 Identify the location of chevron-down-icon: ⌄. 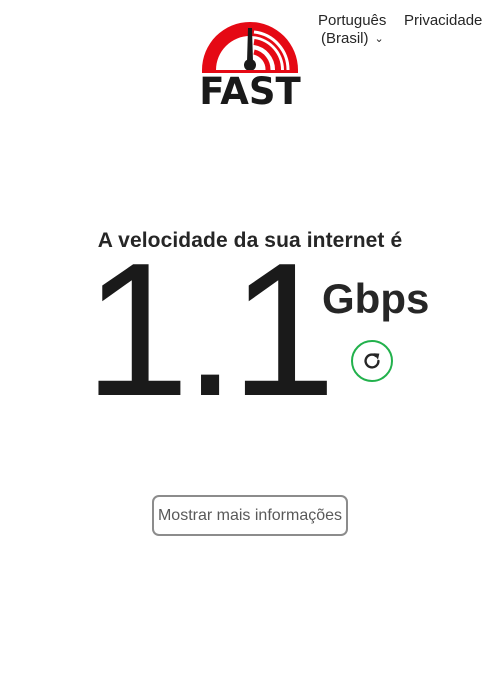
(379, 39).